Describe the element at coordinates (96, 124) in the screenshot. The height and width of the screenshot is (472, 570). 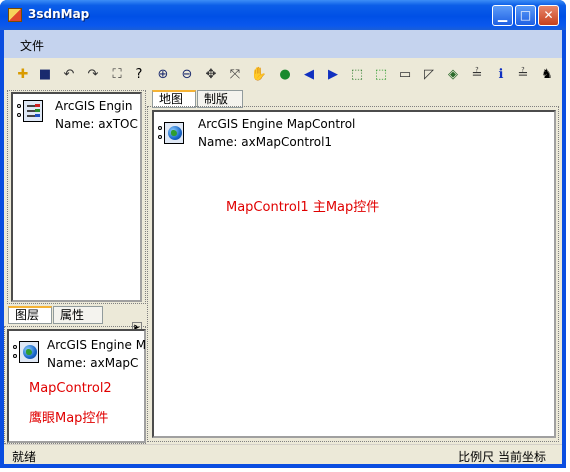
I see `toc-control-name: Name: axTOC` at that location.